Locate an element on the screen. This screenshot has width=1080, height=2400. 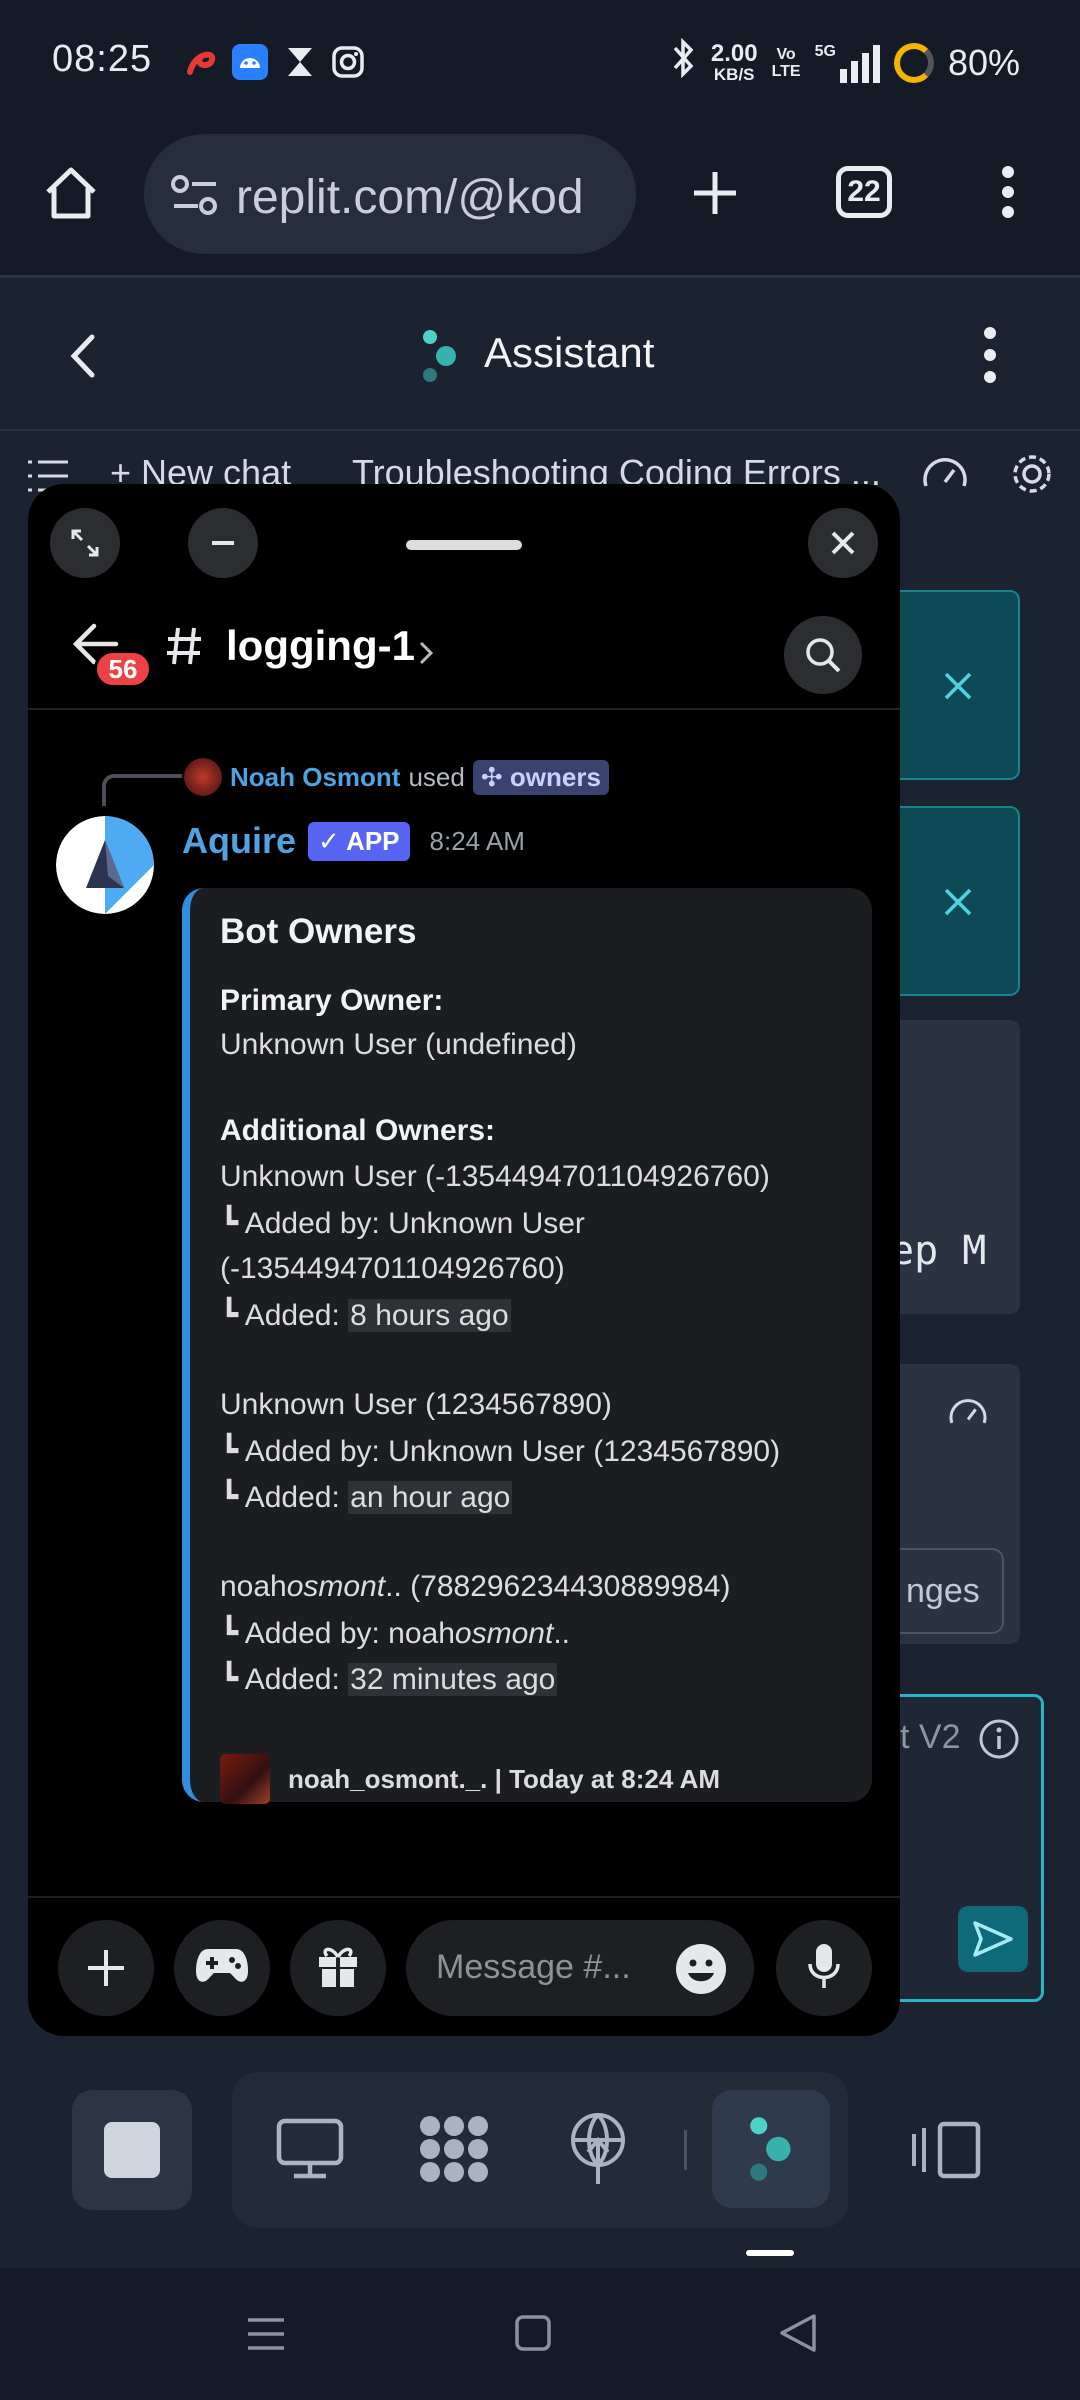
primary-owner-label: Primary Owner: is located at coordinates (332, 1000).